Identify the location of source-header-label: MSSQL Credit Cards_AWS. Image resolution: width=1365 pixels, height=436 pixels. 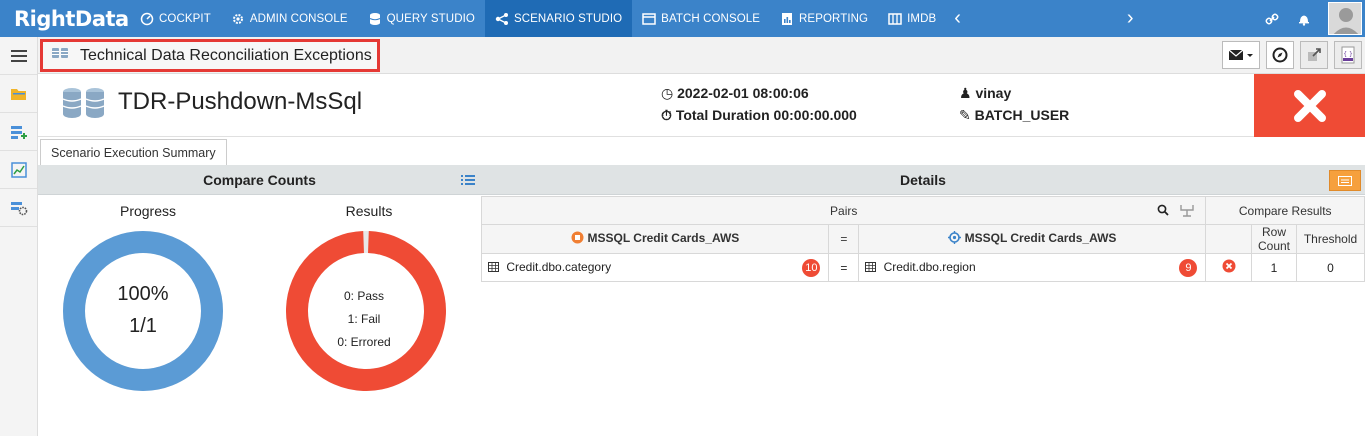
(663, 238).